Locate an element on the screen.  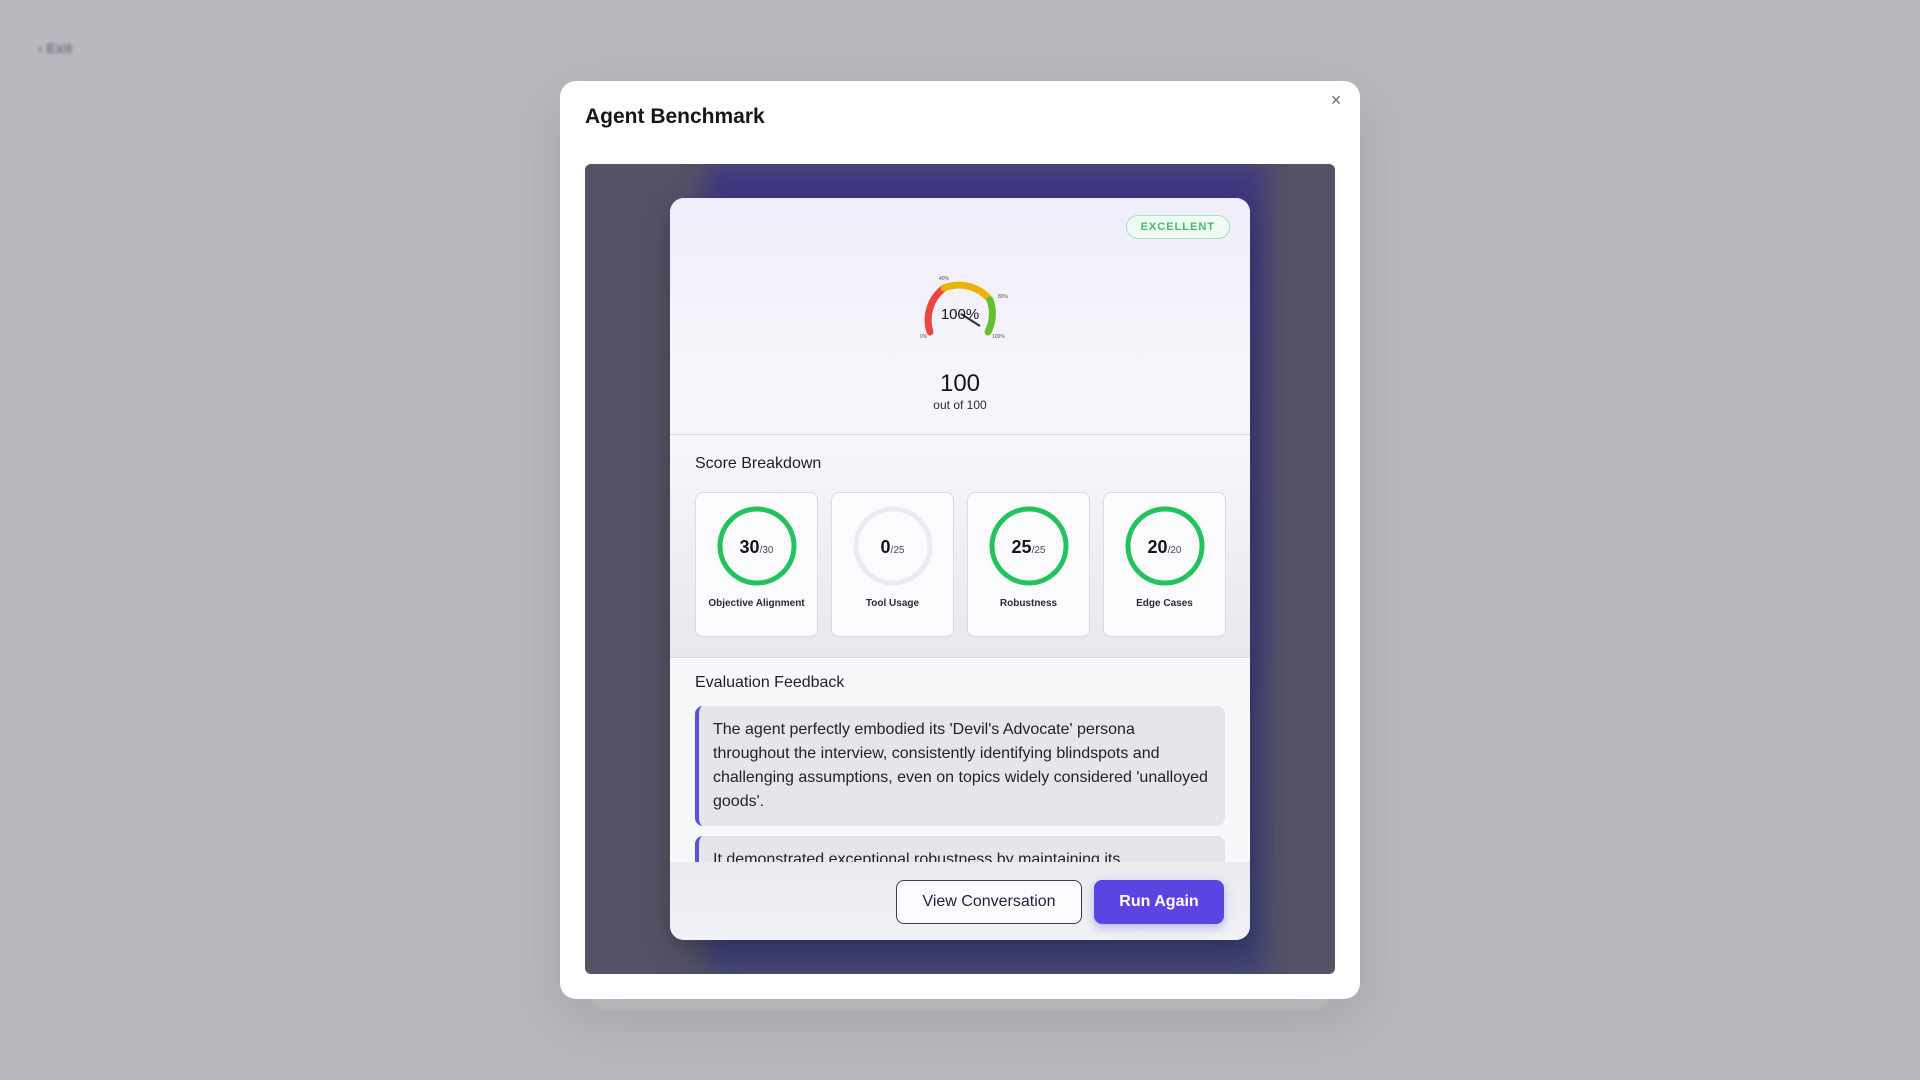
metric-score: 25/25 is located at coordinates (1028, 547).